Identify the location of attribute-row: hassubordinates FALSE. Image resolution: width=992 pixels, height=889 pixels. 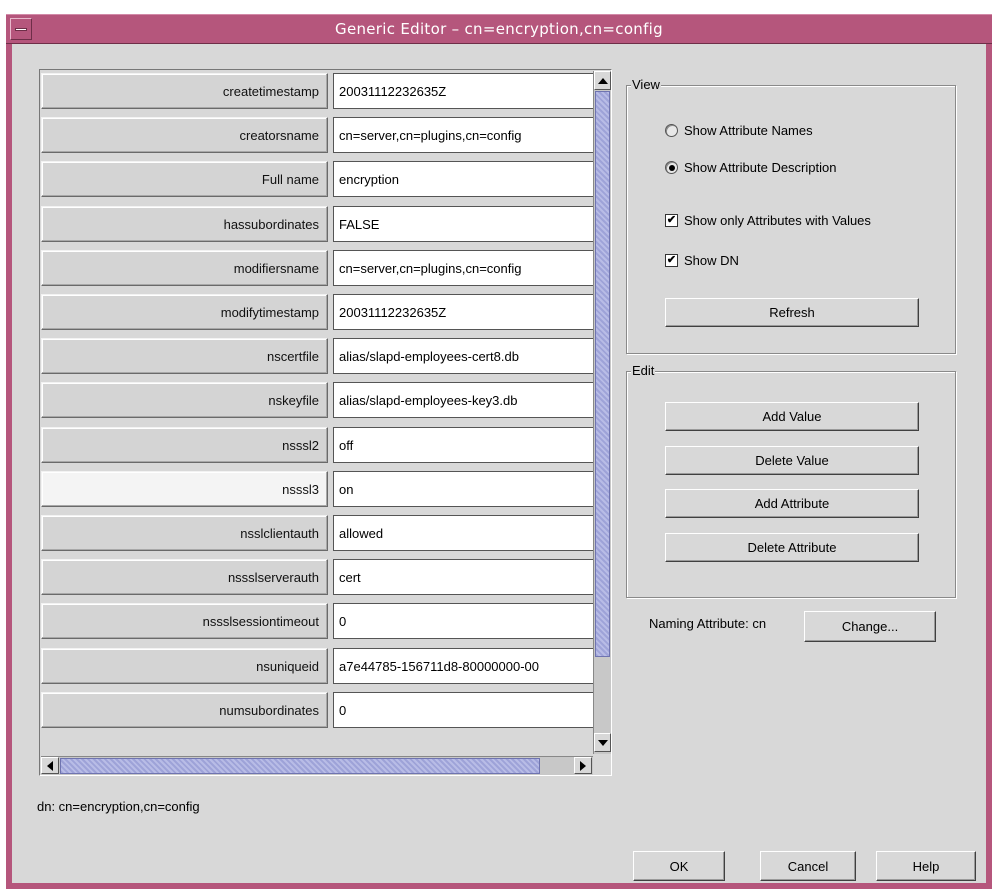
(317, 224).